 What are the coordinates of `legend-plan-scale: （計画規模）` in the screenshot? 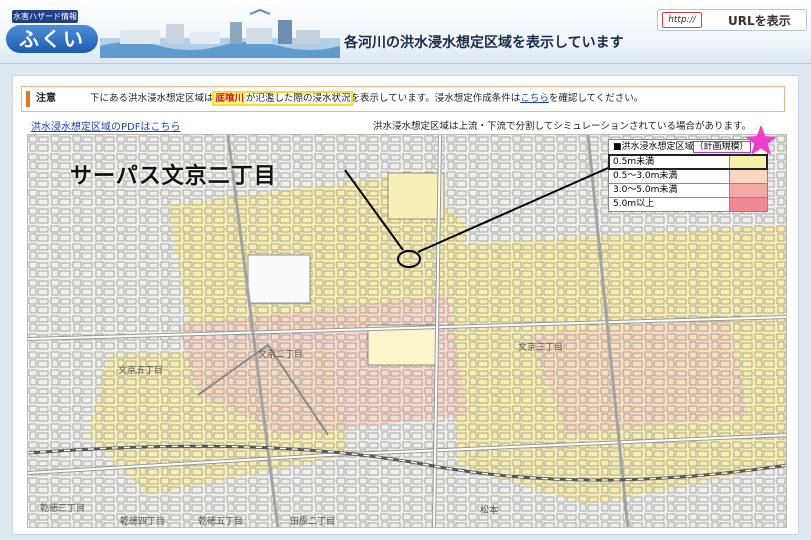 It's located at (721, 147).